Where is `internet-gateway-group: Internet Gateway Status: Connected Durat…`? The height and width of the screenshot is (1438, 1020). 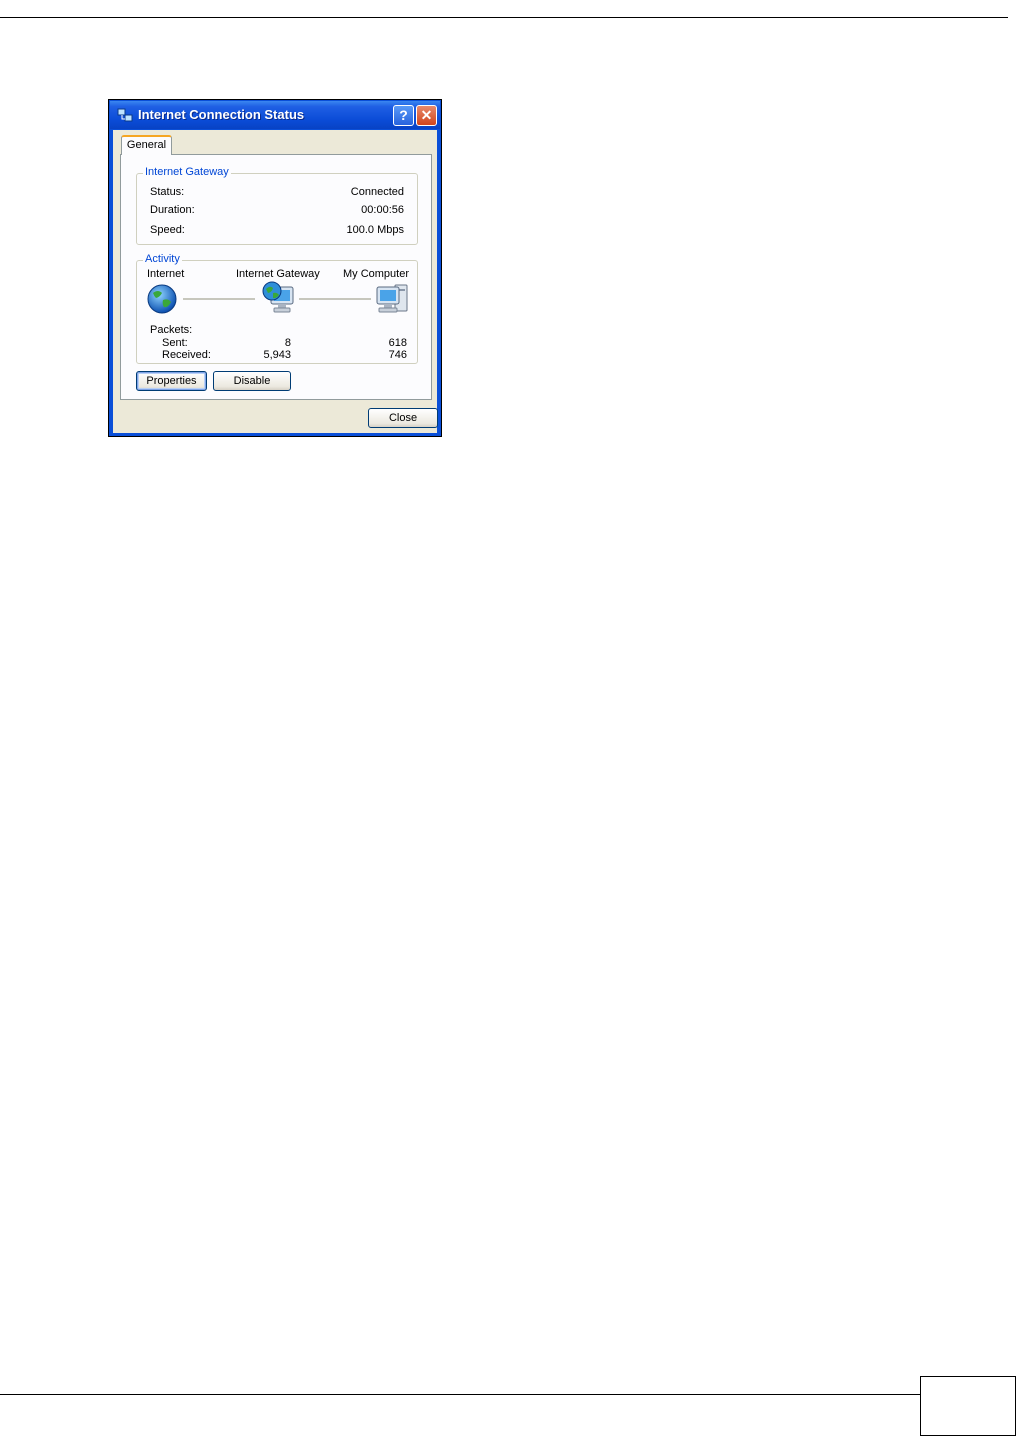
internet-gateway-group: Internet Gateway Status: Connected Durat… is located at coordinates (277, 205).